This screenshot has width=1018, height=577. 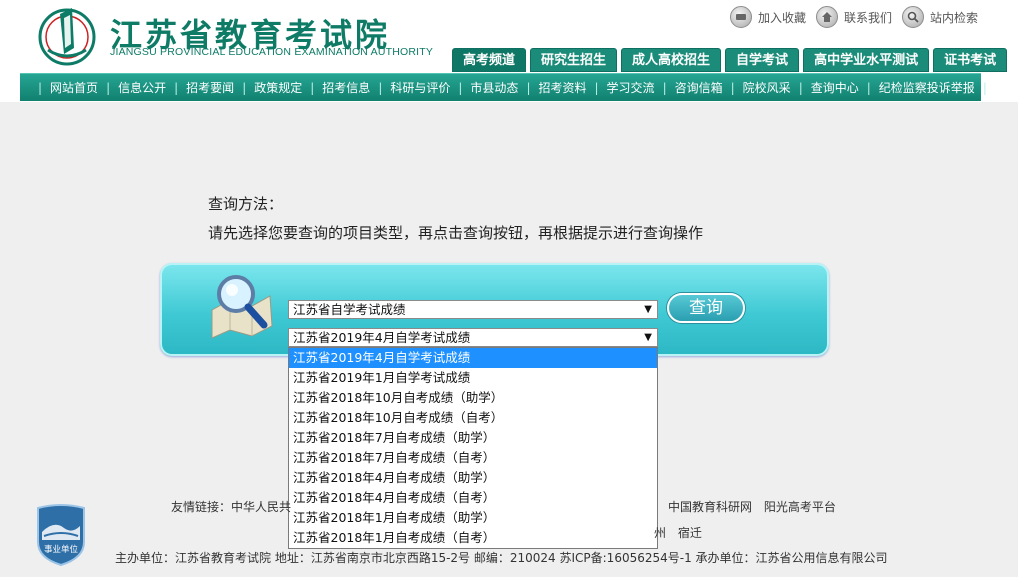 I want to click on nav-policy: 政策规定, so click(x=278, y=87).